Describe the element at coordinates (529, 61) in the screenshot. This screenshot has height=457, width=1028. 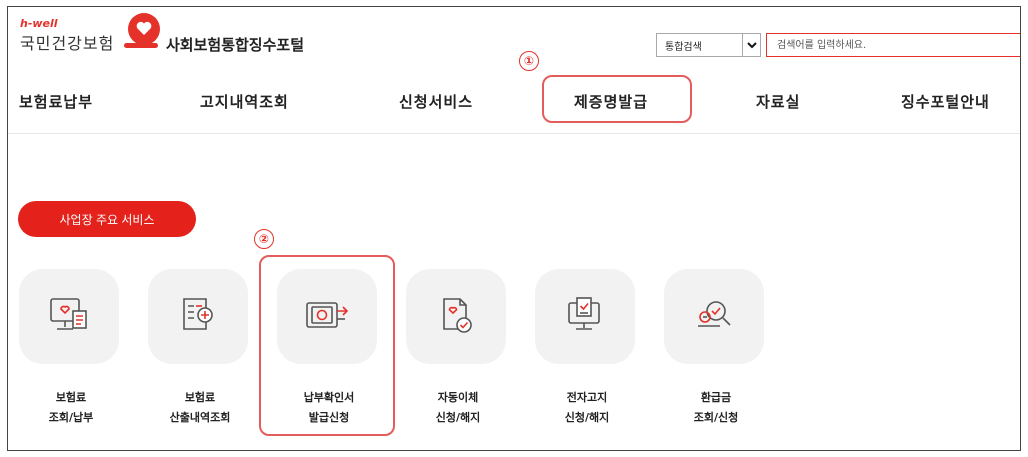
I see `step-1-marker: ①` at that location.